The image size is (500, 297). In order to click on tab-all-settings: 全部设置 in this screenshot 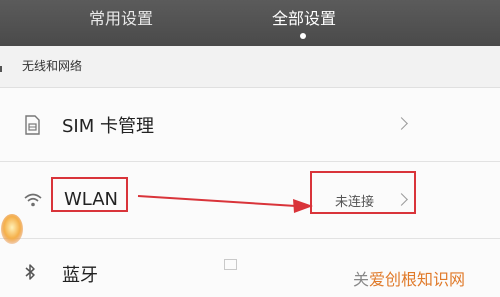, I will do `click(304, 19)`.